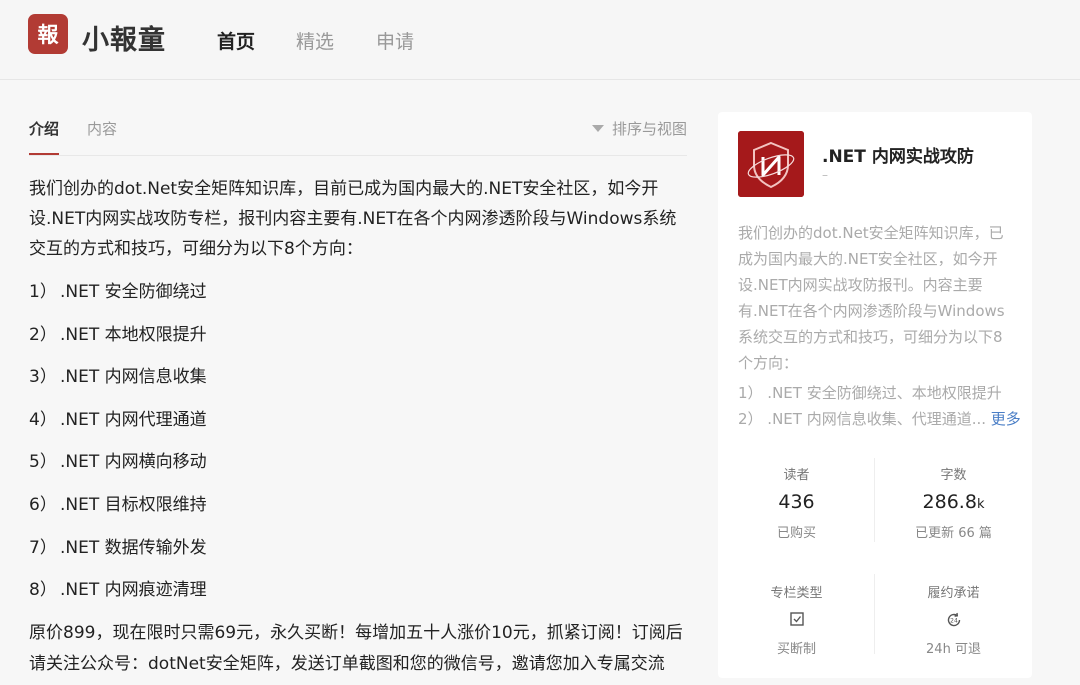  I want to click on sort-and-view-button: 排序与视图, so click(639, 128).